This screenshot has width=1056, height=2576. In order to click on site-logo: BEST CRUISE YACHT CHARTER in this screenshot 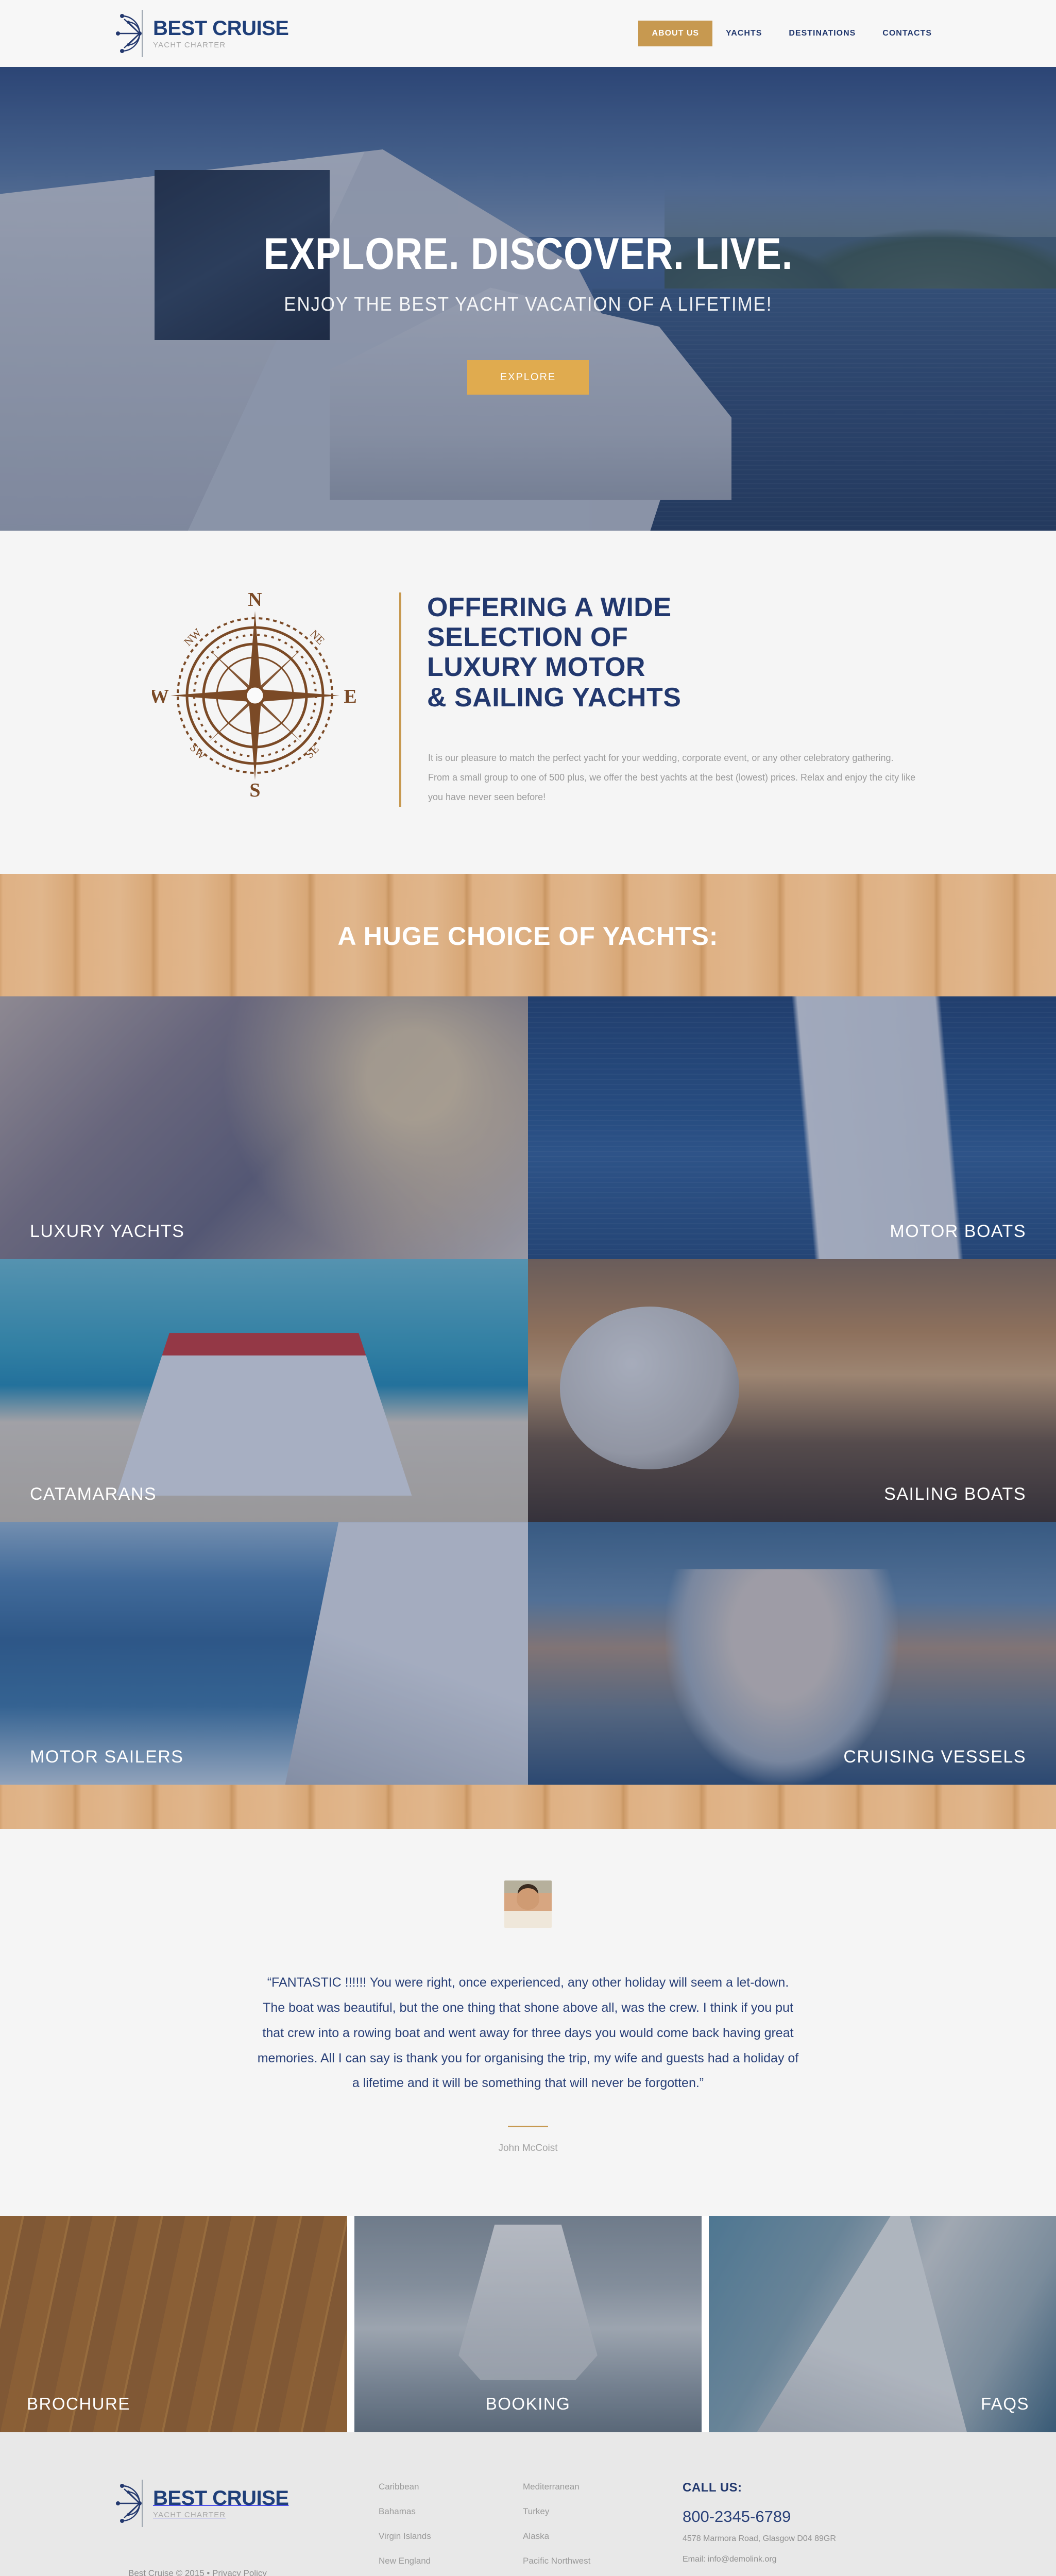, I will do `click(200, 33)`.